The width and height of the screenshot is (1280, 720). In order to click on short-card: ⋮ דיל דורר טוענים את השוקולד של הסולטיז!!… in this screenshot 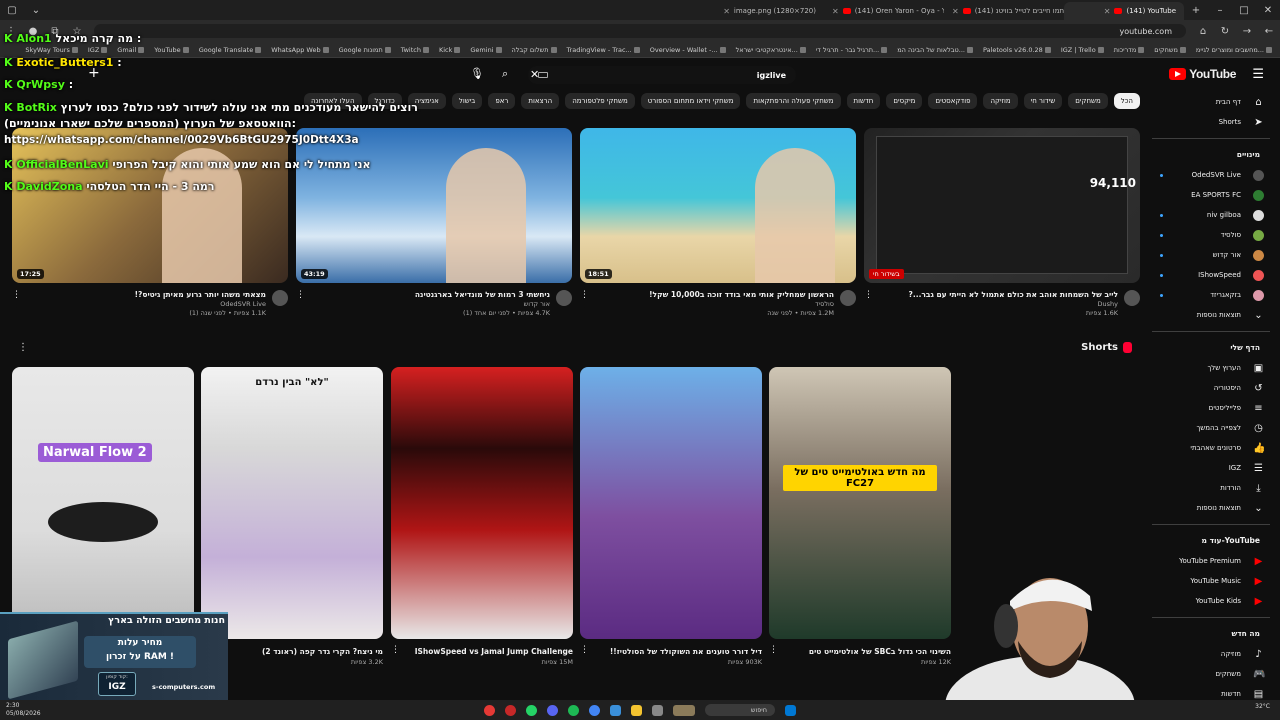, I will do `click(671, 516)`.